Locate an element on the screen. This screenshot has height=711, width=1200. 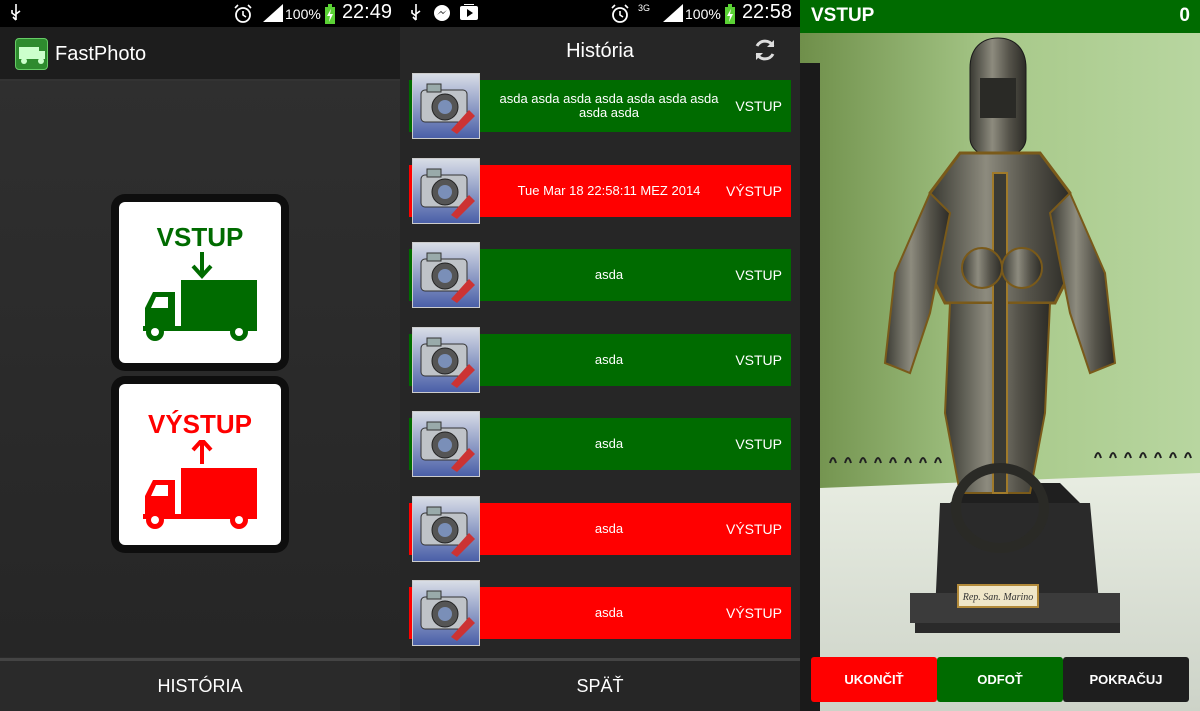
refresh-icon is located at coordinates (765, 52).